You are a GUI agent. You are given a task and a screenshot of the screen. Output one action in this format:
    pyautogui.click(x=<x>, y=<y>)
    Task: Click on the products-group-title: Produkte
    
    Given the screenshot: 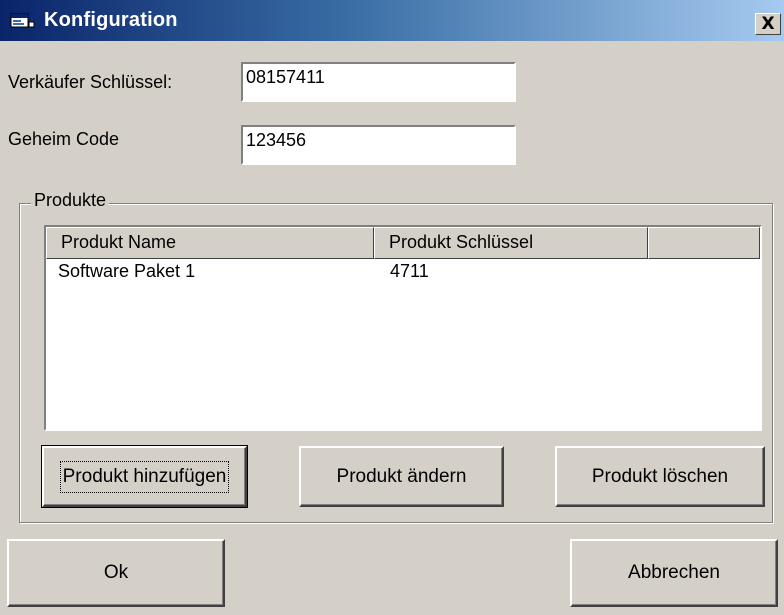 What is the action you would take?
    pyautogui.click(x=70, y=200)
    